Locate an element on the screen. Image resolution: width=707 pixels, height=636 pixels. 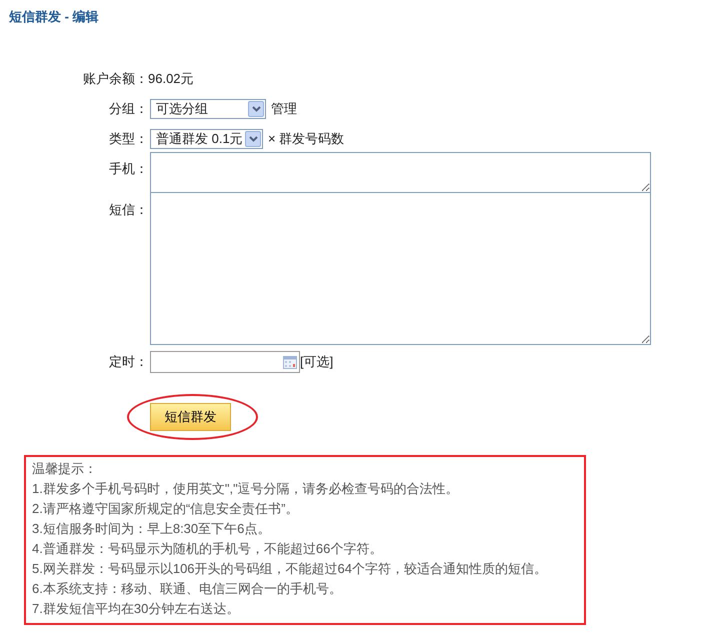
notice-line: 7.群发短信平均在30分钟左右送达。 is located at coordinates (136, 609).